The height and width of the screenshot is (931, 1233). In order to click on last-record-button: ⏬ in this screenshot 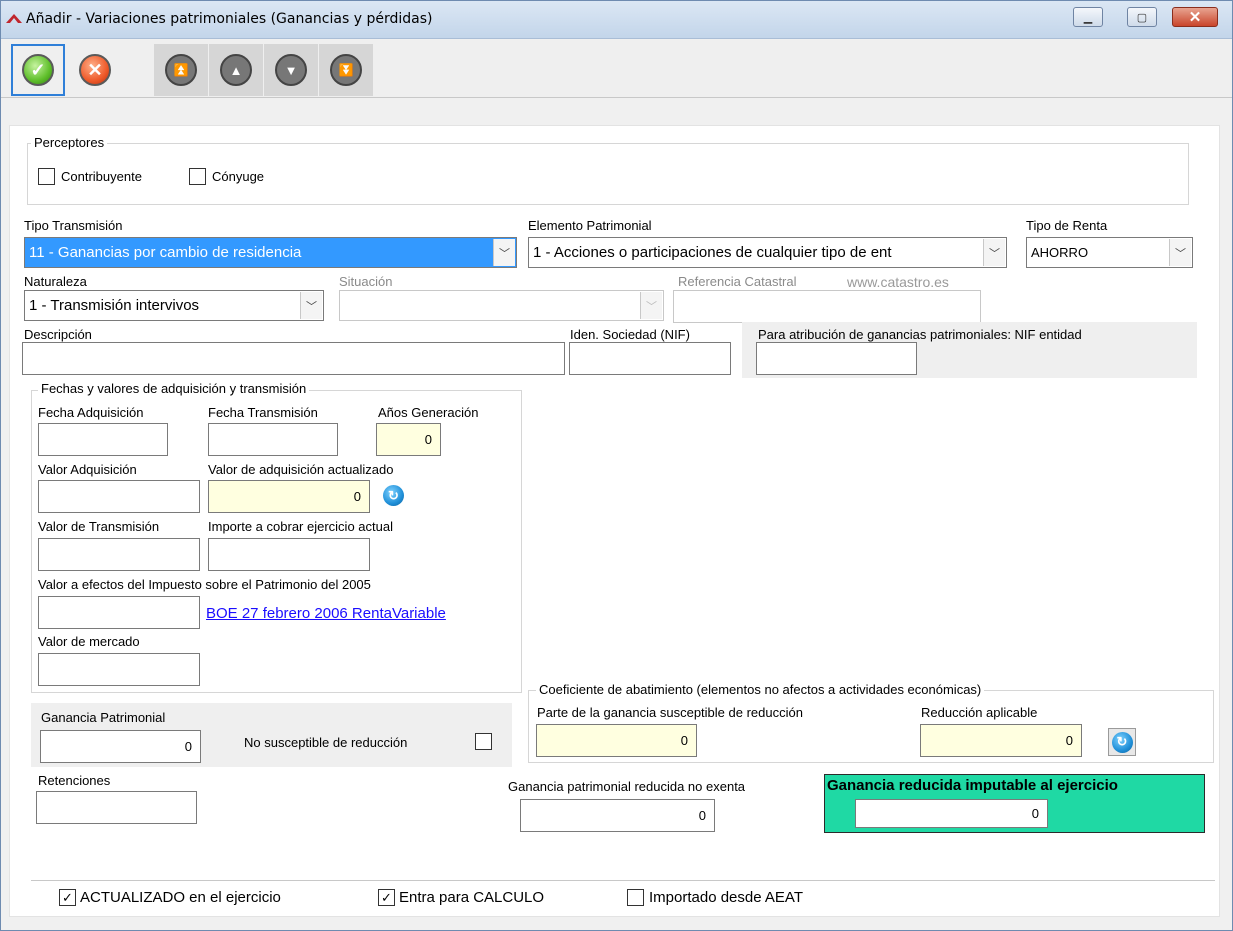, I will do `click(346, 70)`.